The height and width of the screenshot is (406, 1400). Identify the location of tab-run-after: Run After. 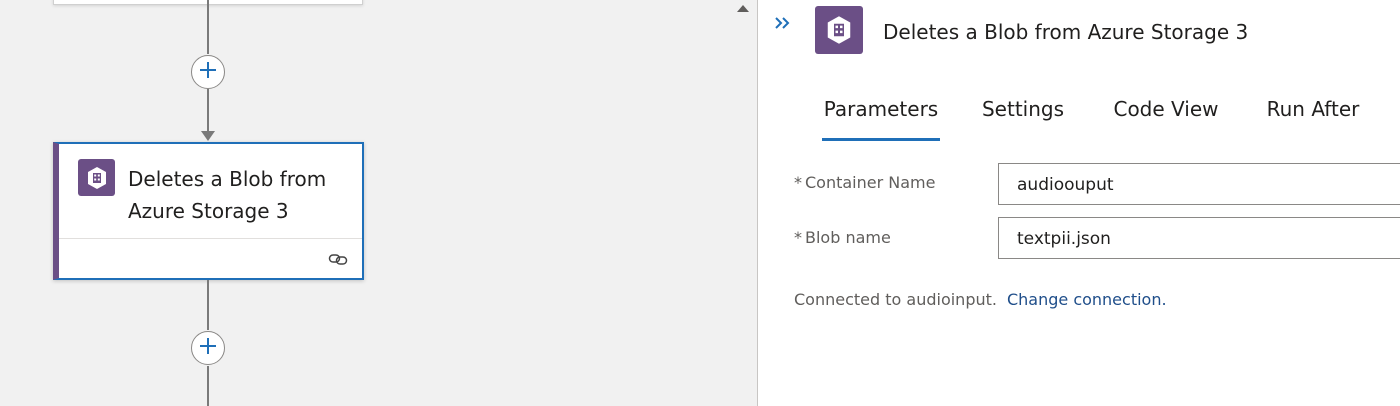
(1313, 119).